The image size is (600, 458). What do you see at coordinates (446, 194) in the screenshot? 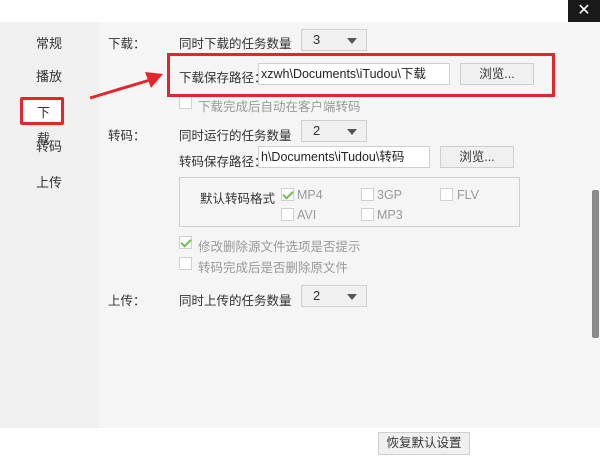
I see `format-flv-checkbox` at bounding box center [446, 194].